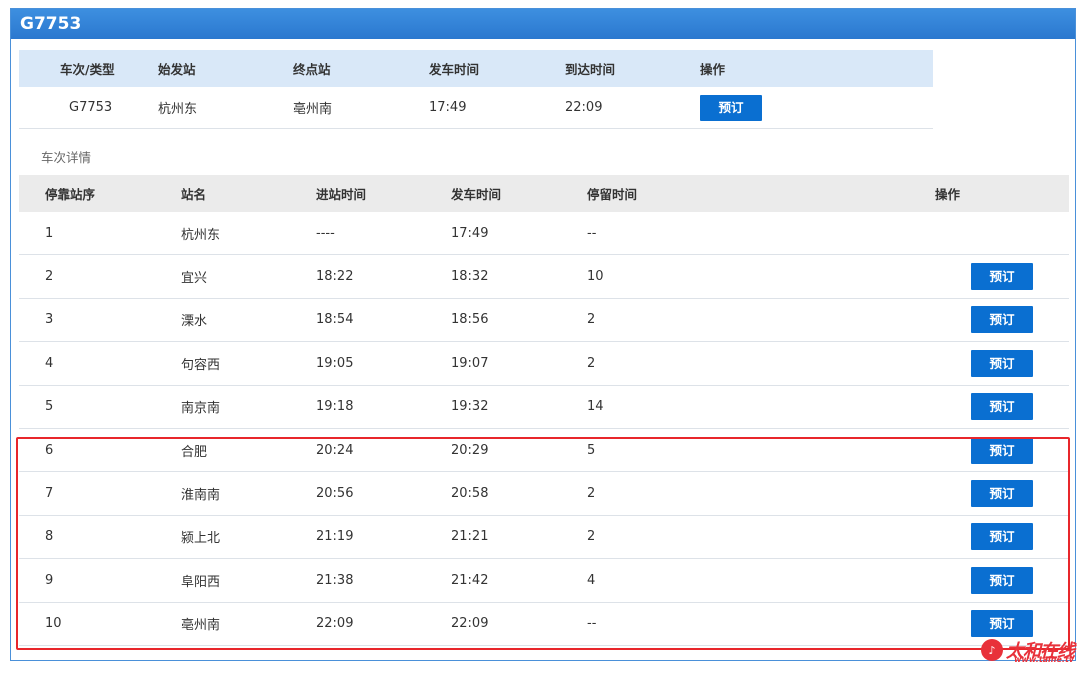 The width and height of the screenshot is (1080, 673). What do you see at coordinates (335, 320) in the screenshot?
I see `stop-arrive-time: 18:54` at bounding box center [335, 320].